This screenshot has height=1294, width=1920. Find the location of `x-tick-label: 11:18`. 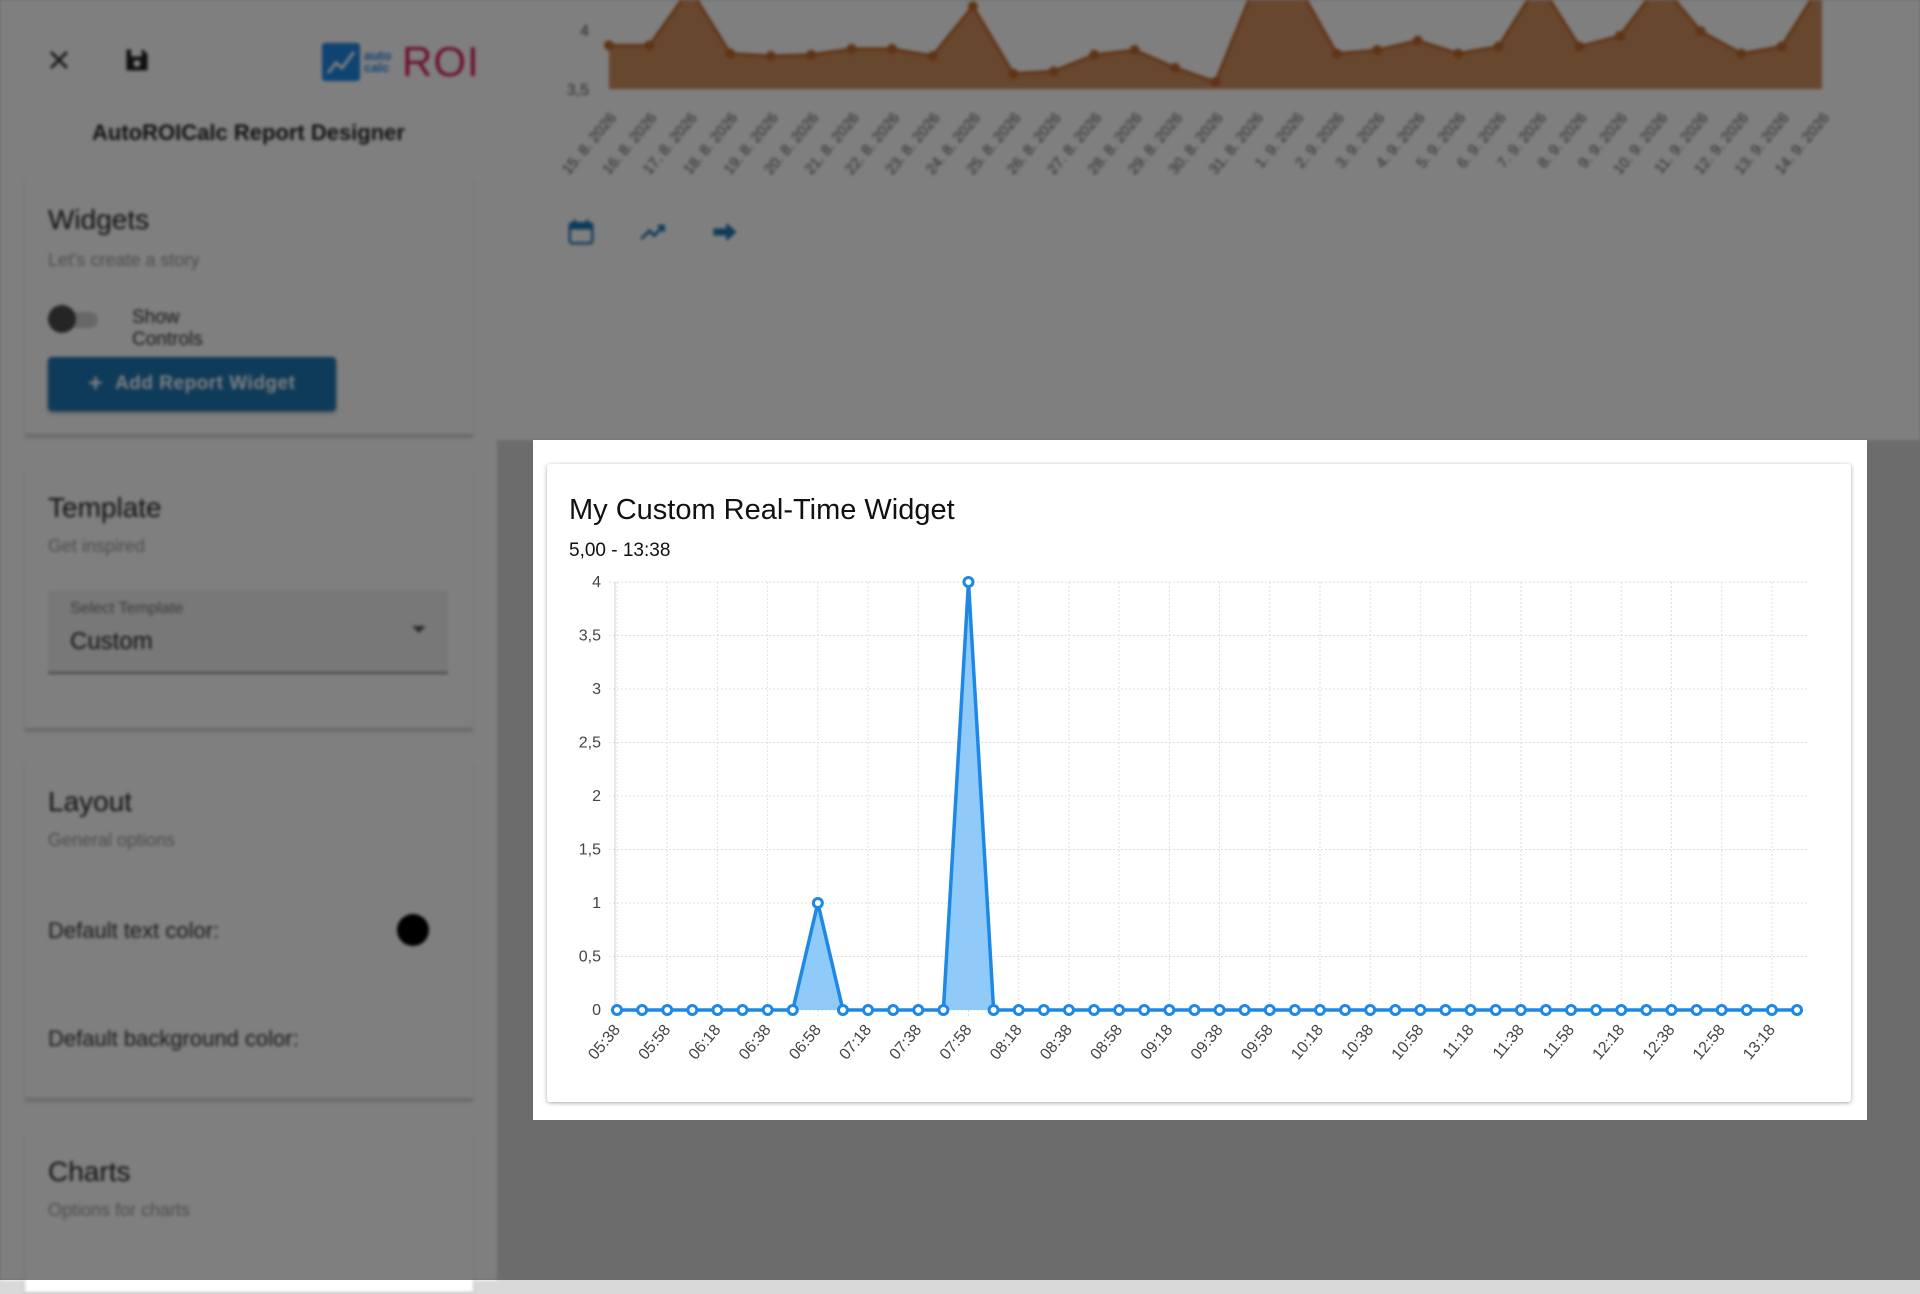

x-tick-label: 11:18 is located at coordinates (1459, 1042).